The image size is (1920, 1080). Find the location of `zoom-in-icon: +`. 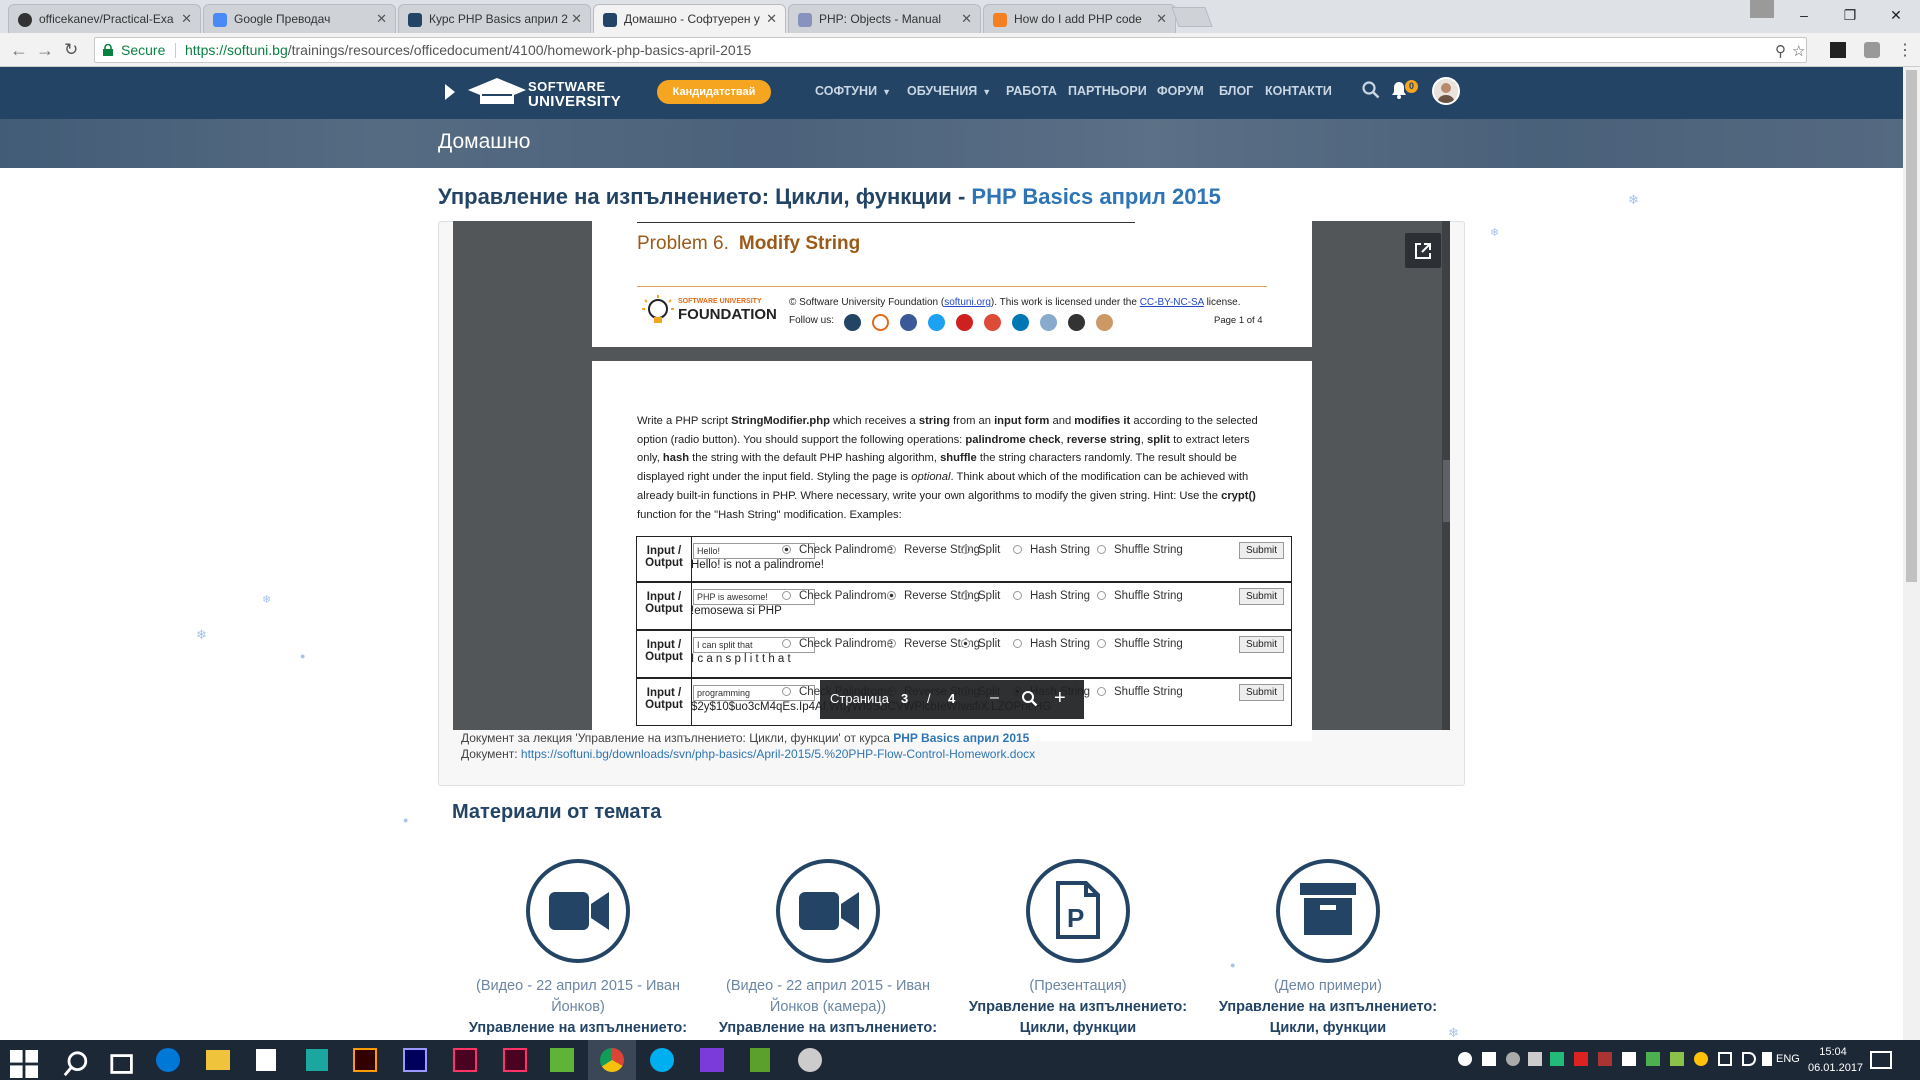

zoom-in-icon: + is located at coordinates (1060, 698).